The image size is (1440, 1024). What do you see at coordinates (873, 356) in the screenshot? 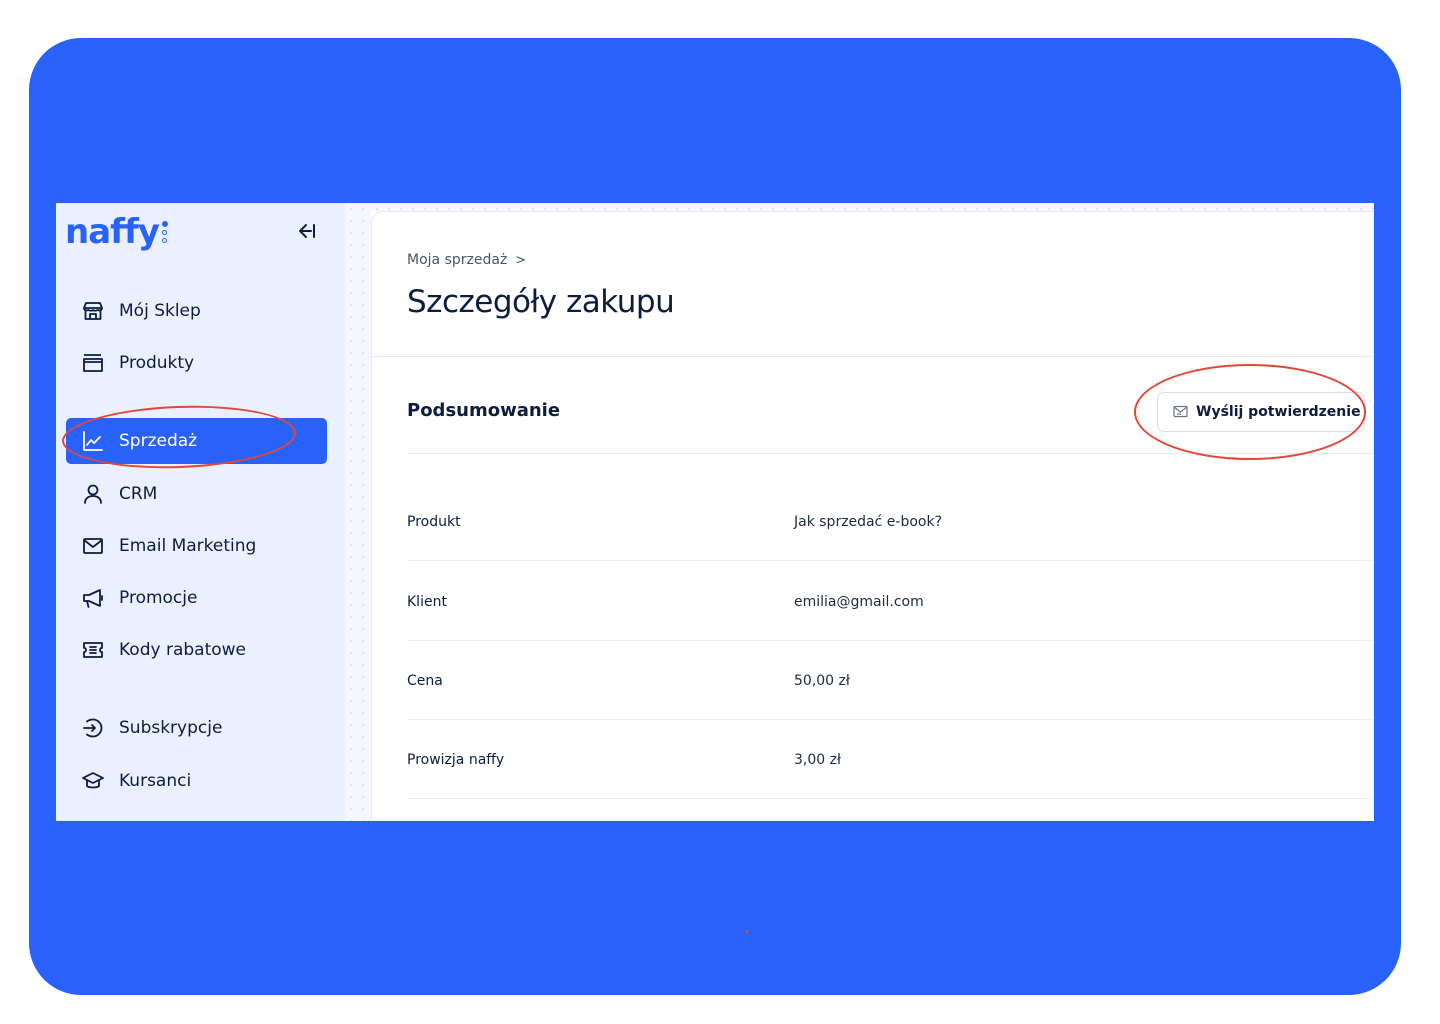
I see `header-divider` at bounding box center [873, 356].